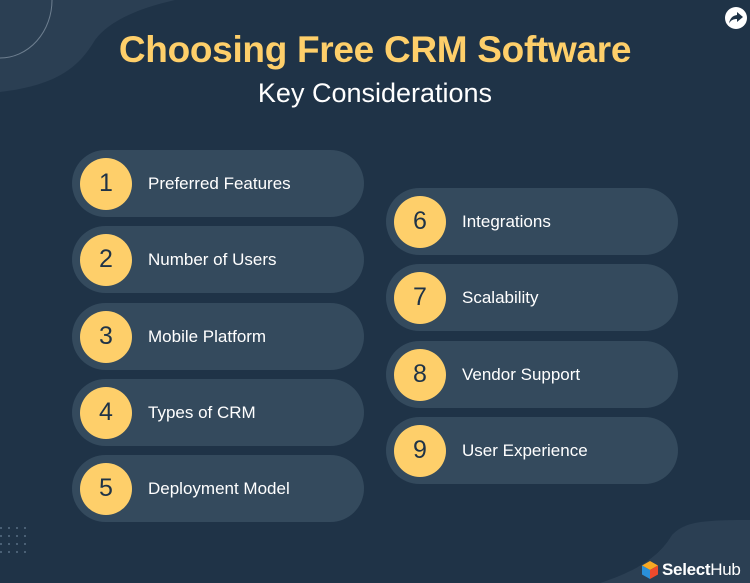  I want to click on brand-name-light: Hub, so click(725, 569).